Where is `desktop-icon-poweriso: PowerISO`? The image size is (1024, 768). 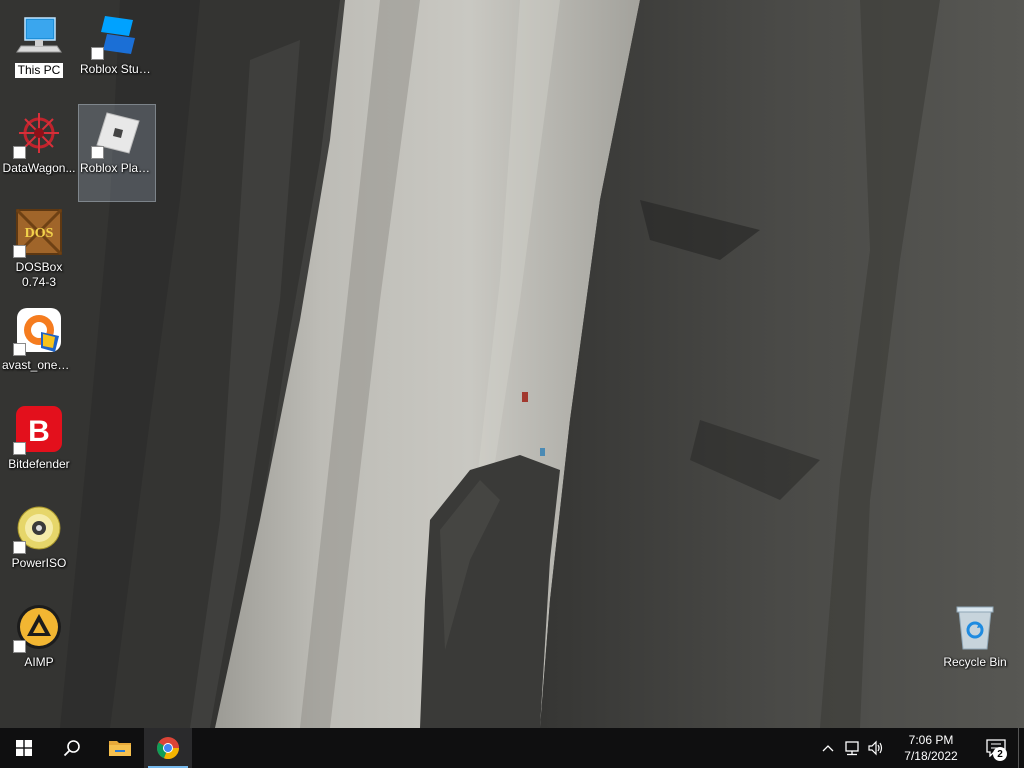 desktop-icon-poweriso: PowerISO is located at coordinates (39, 548).